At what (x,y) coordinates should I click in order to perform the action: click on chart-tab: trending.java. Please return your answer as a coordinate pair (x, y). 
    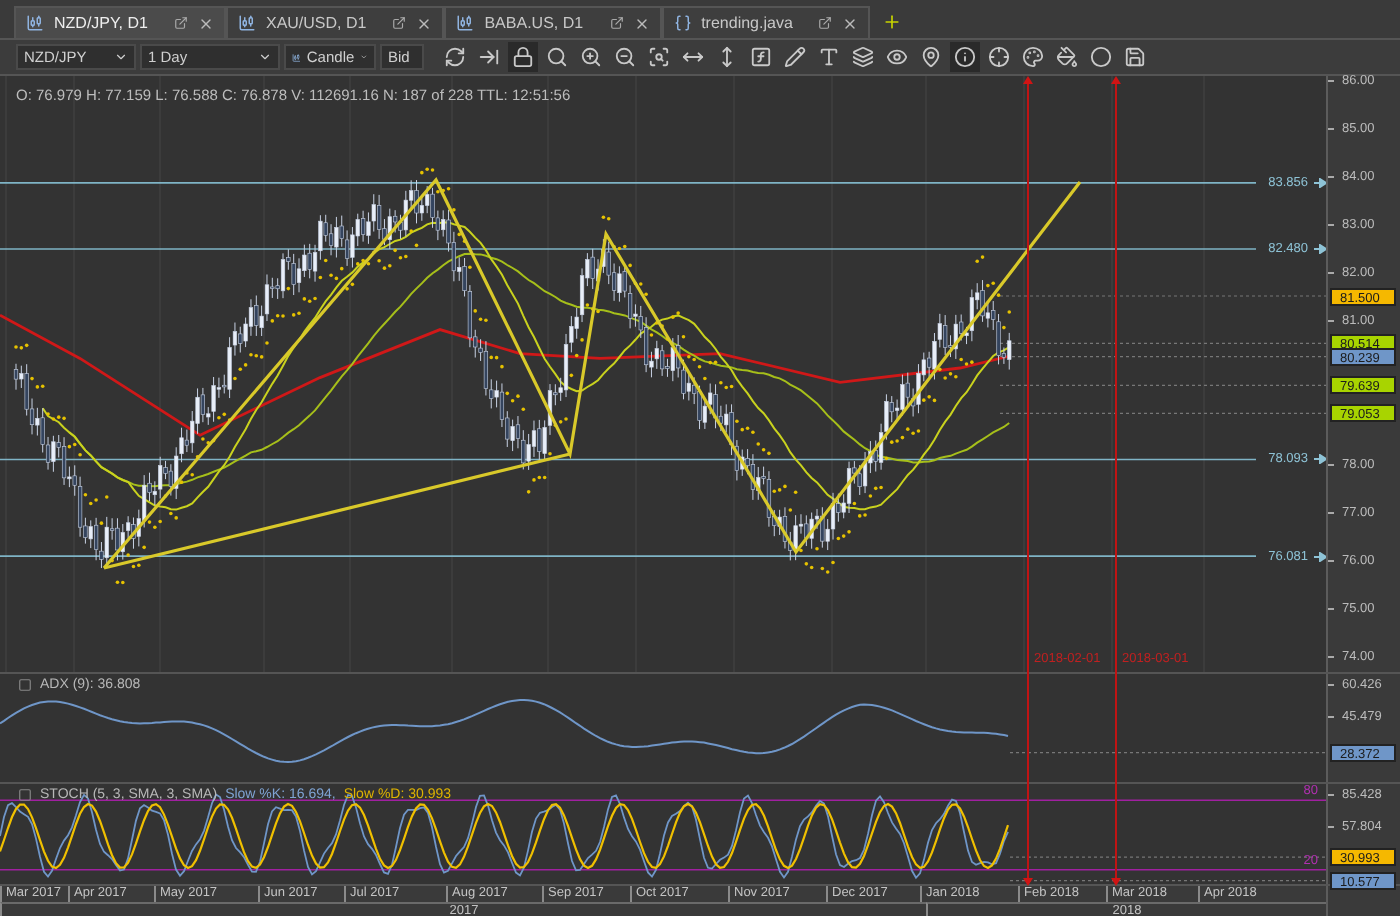
    Looking at the image, I should click on (766, 22).